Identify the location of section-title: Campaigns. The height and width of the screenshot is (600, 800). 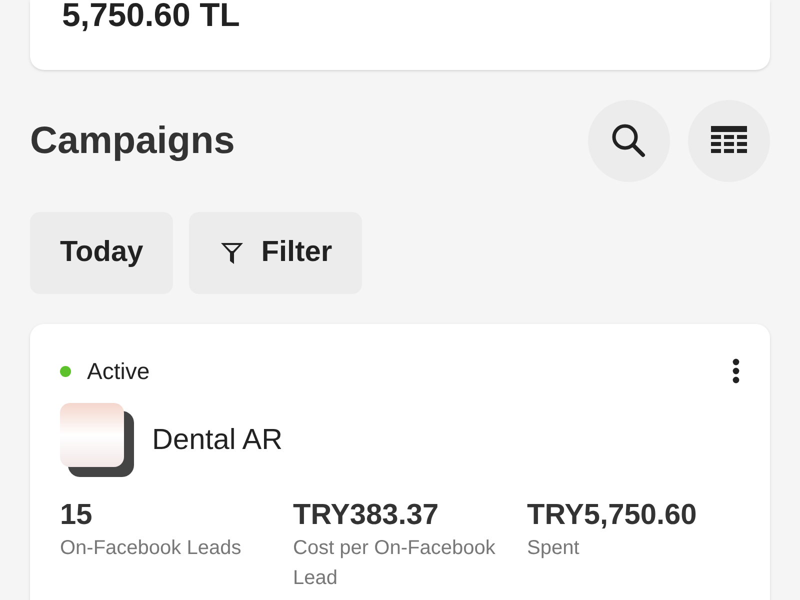
(132, 141).